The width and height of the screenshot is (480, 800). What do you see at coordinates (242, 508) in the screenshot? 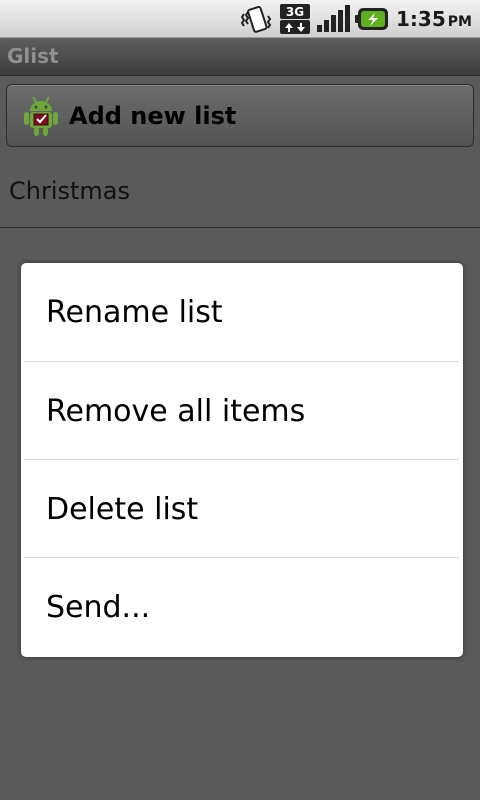
I see `menu-item-delete-list: Delete list` at bounding box center [242, 508].